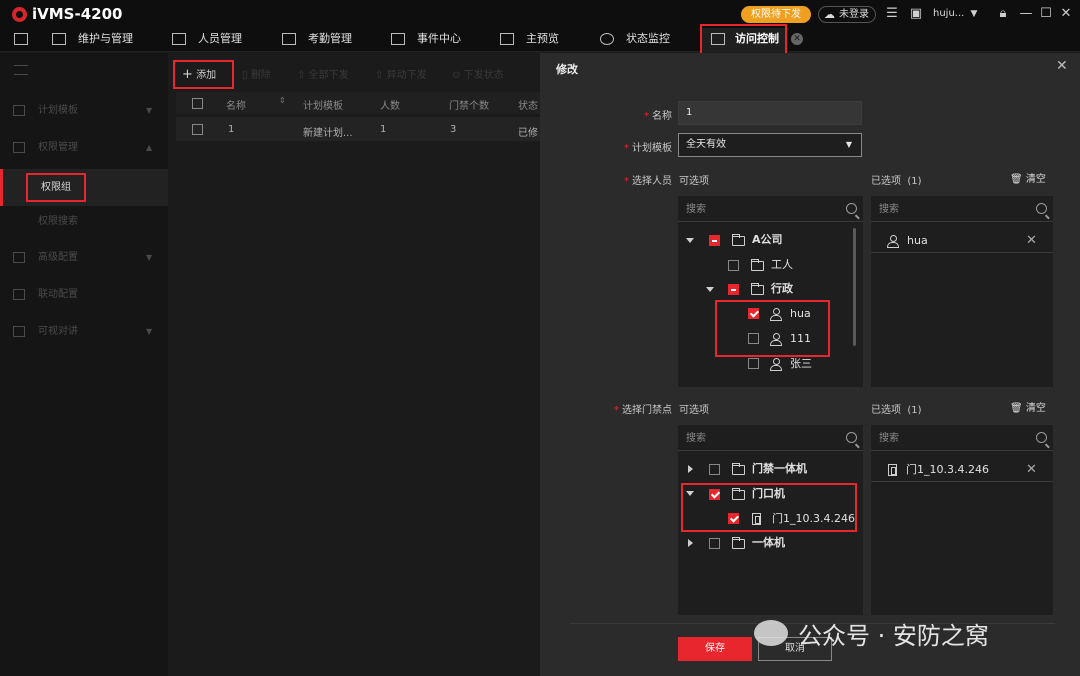  What do you see at coordinates (847, 14) in the screenshot?
I see `login-status-button: ☁ 未登录` at bounding box center [847, 14].